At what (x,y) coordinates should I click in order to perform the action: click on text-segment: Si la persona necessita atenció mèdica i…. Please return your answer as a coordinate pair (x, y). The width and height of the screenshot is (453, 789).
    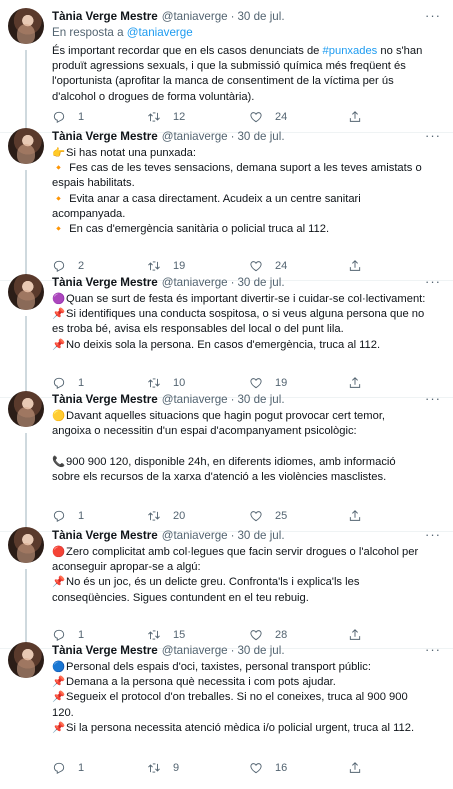
    Looking at the image, I should click on (240, 727).